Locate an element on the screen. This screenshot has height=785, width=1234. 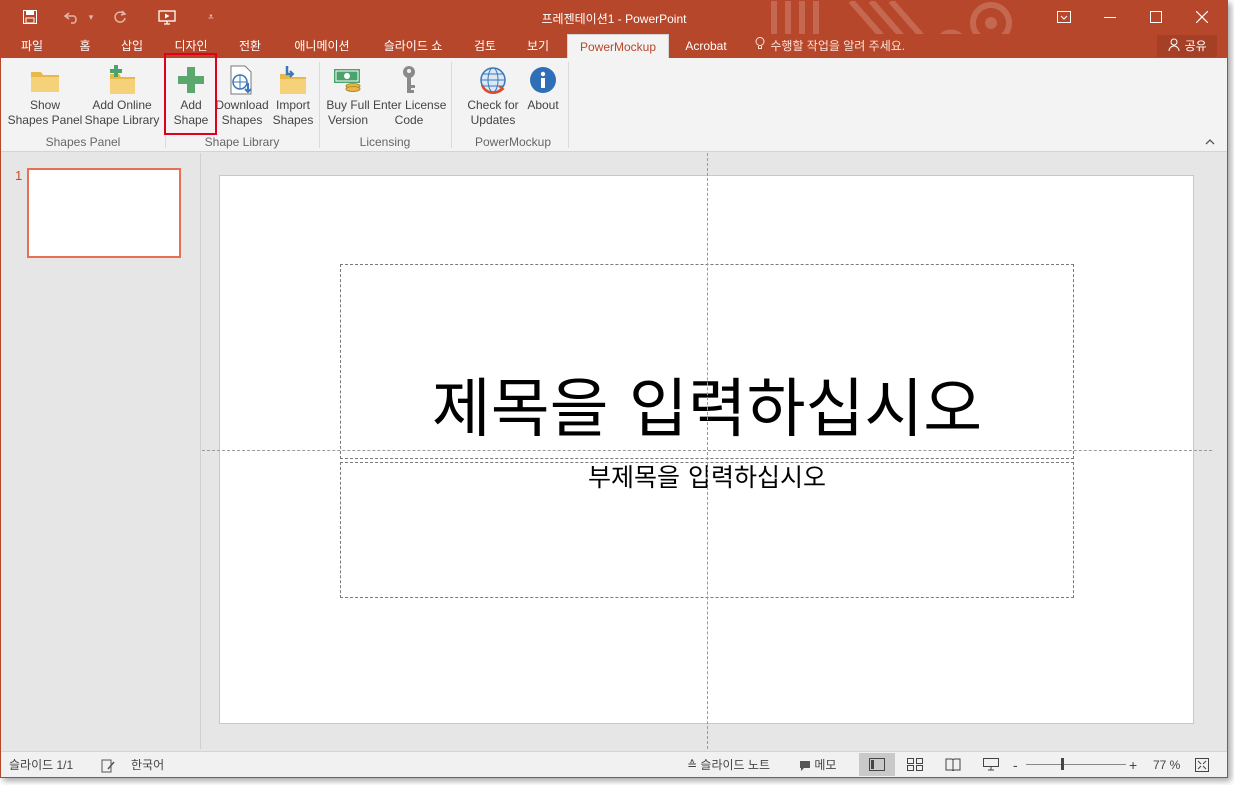
show-shapes-panel-button: Show Shapes Panel is located at coordinates (45, 98).